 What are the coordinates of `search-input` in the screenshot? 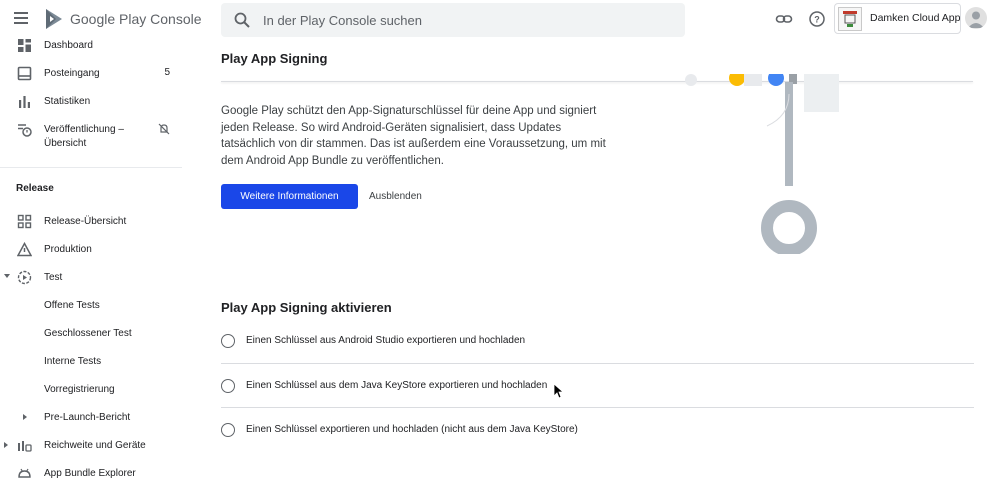 It's located at (468, 20).